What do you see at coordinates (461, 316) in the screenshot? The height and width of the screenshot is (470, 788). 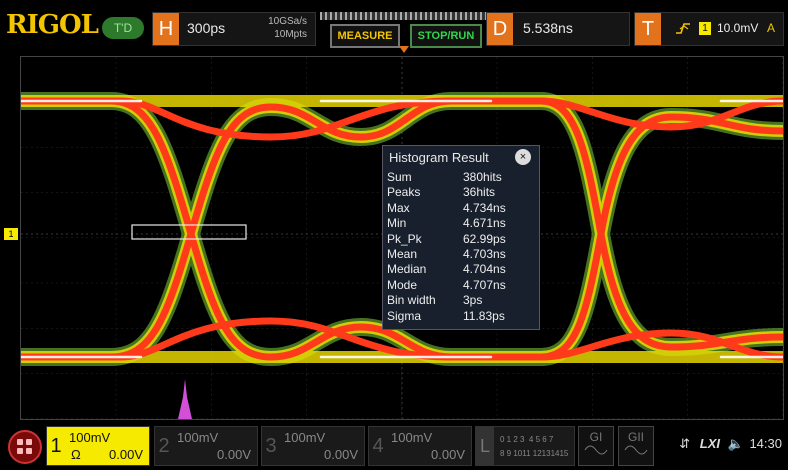 I see `histogram-row: Sigma 11.83ps` at bounding box center [461, 316].